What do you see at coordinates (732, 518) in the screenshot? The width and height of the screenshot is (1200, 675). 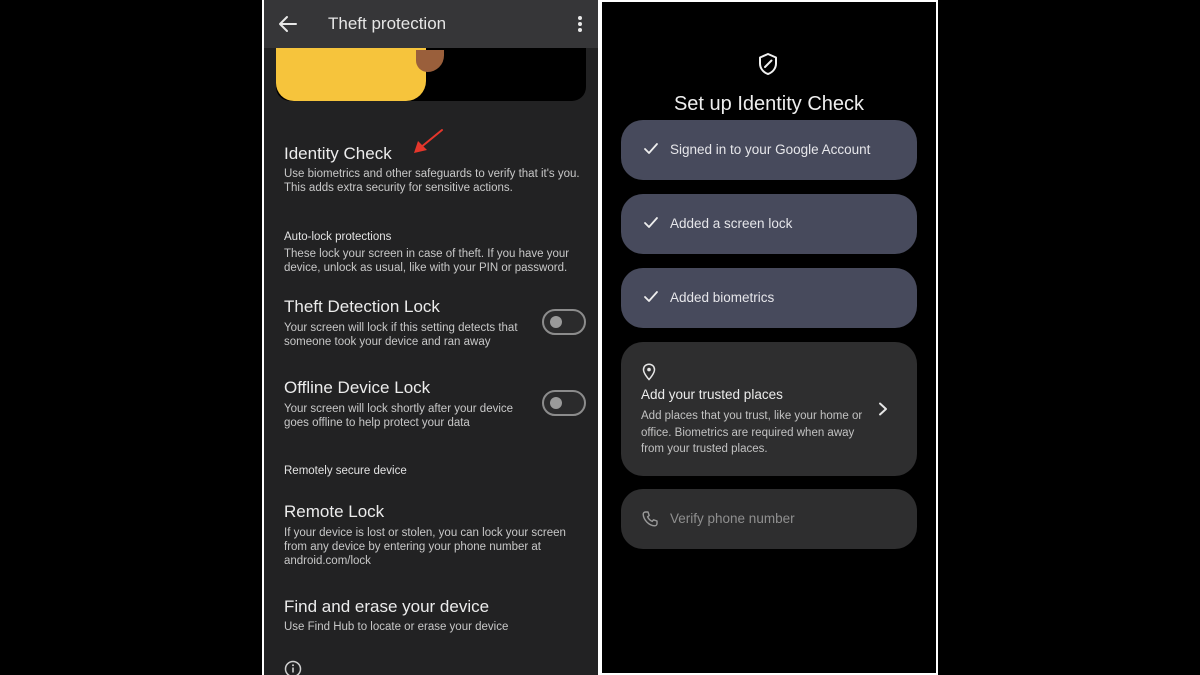 I see `verify-phone-label: Verify phone number` at bounding box center [732, 518].